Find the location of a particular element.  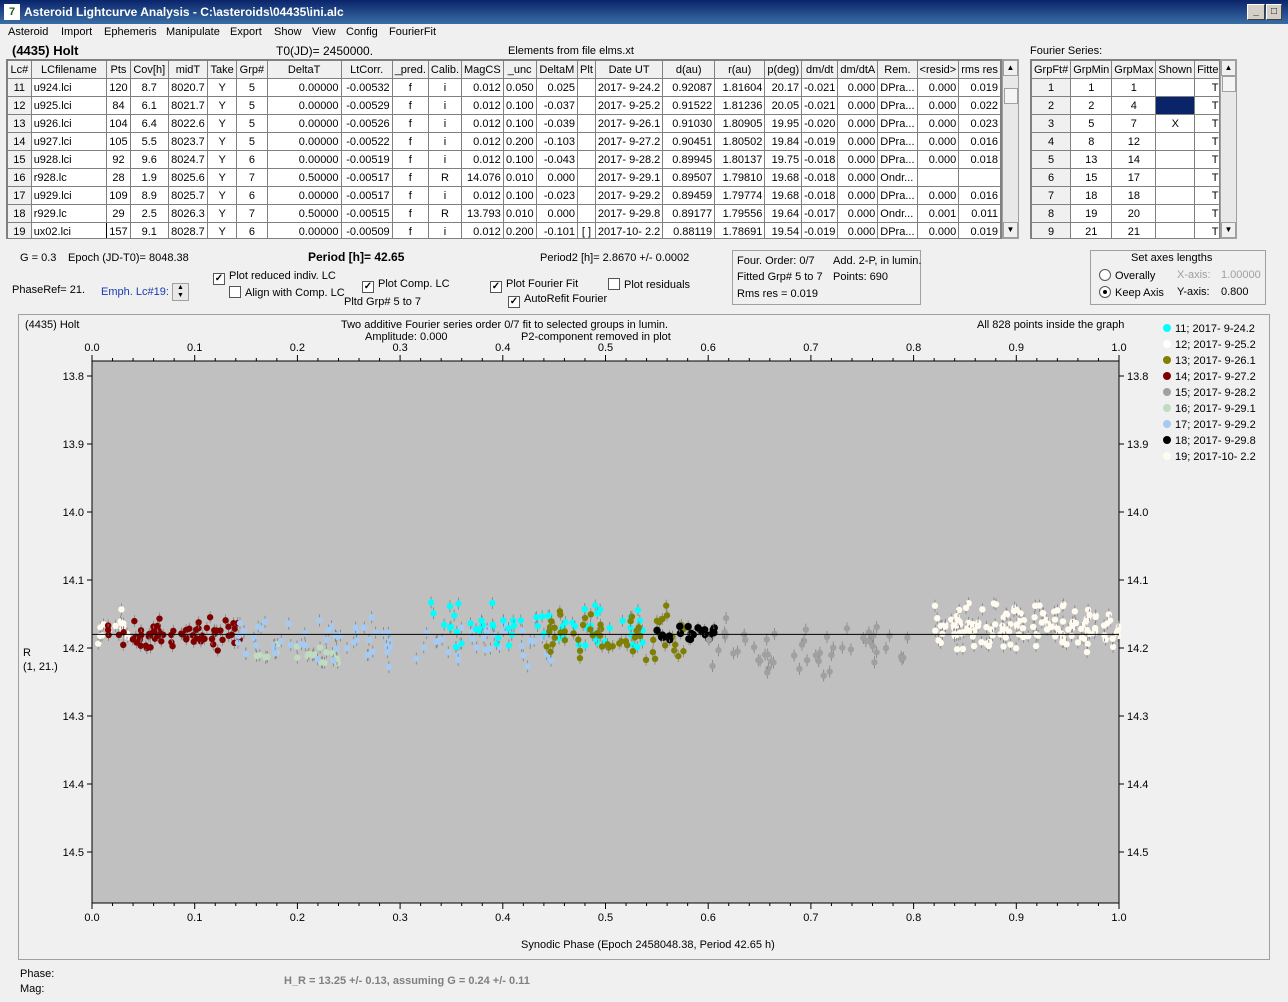

lc-col-header: _unc is located at coordinates (519, 69).